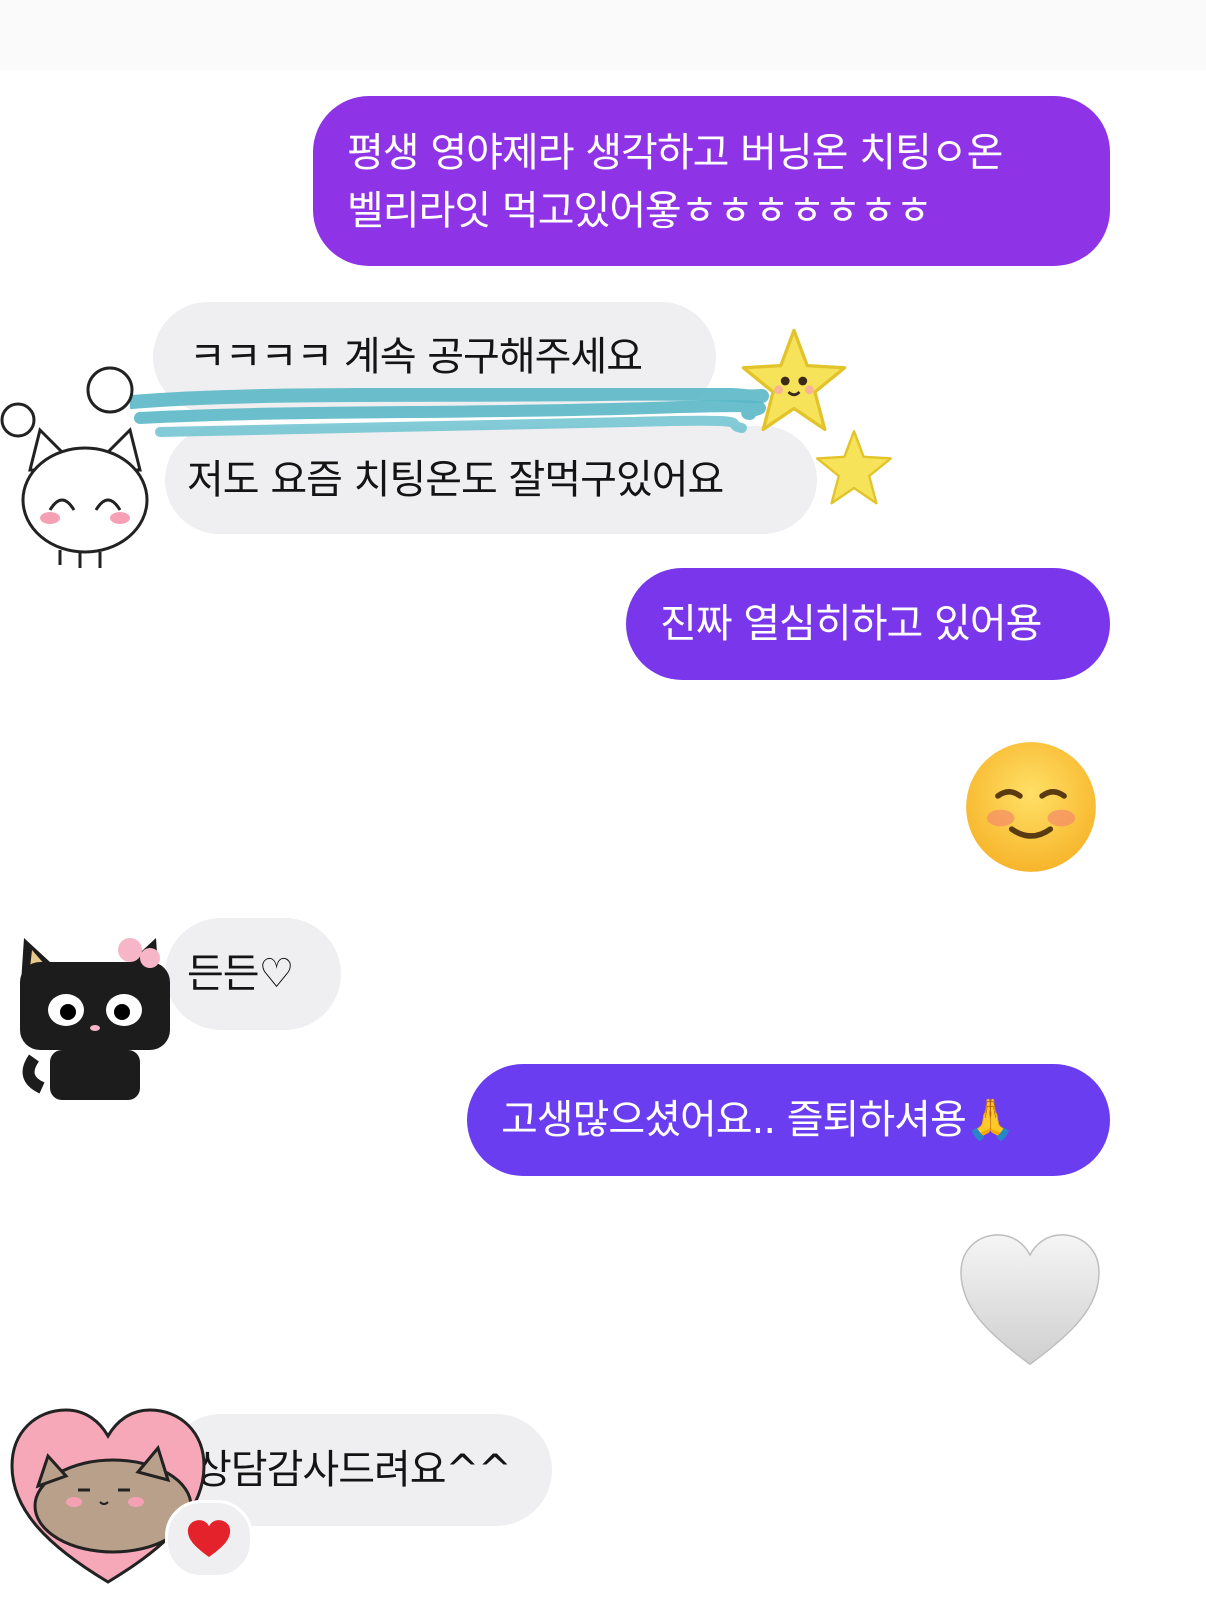 Image resolution: width=1206 pixels, height=1608 pixels. I want to click on black-cat-sticker, so click(95, 1019).